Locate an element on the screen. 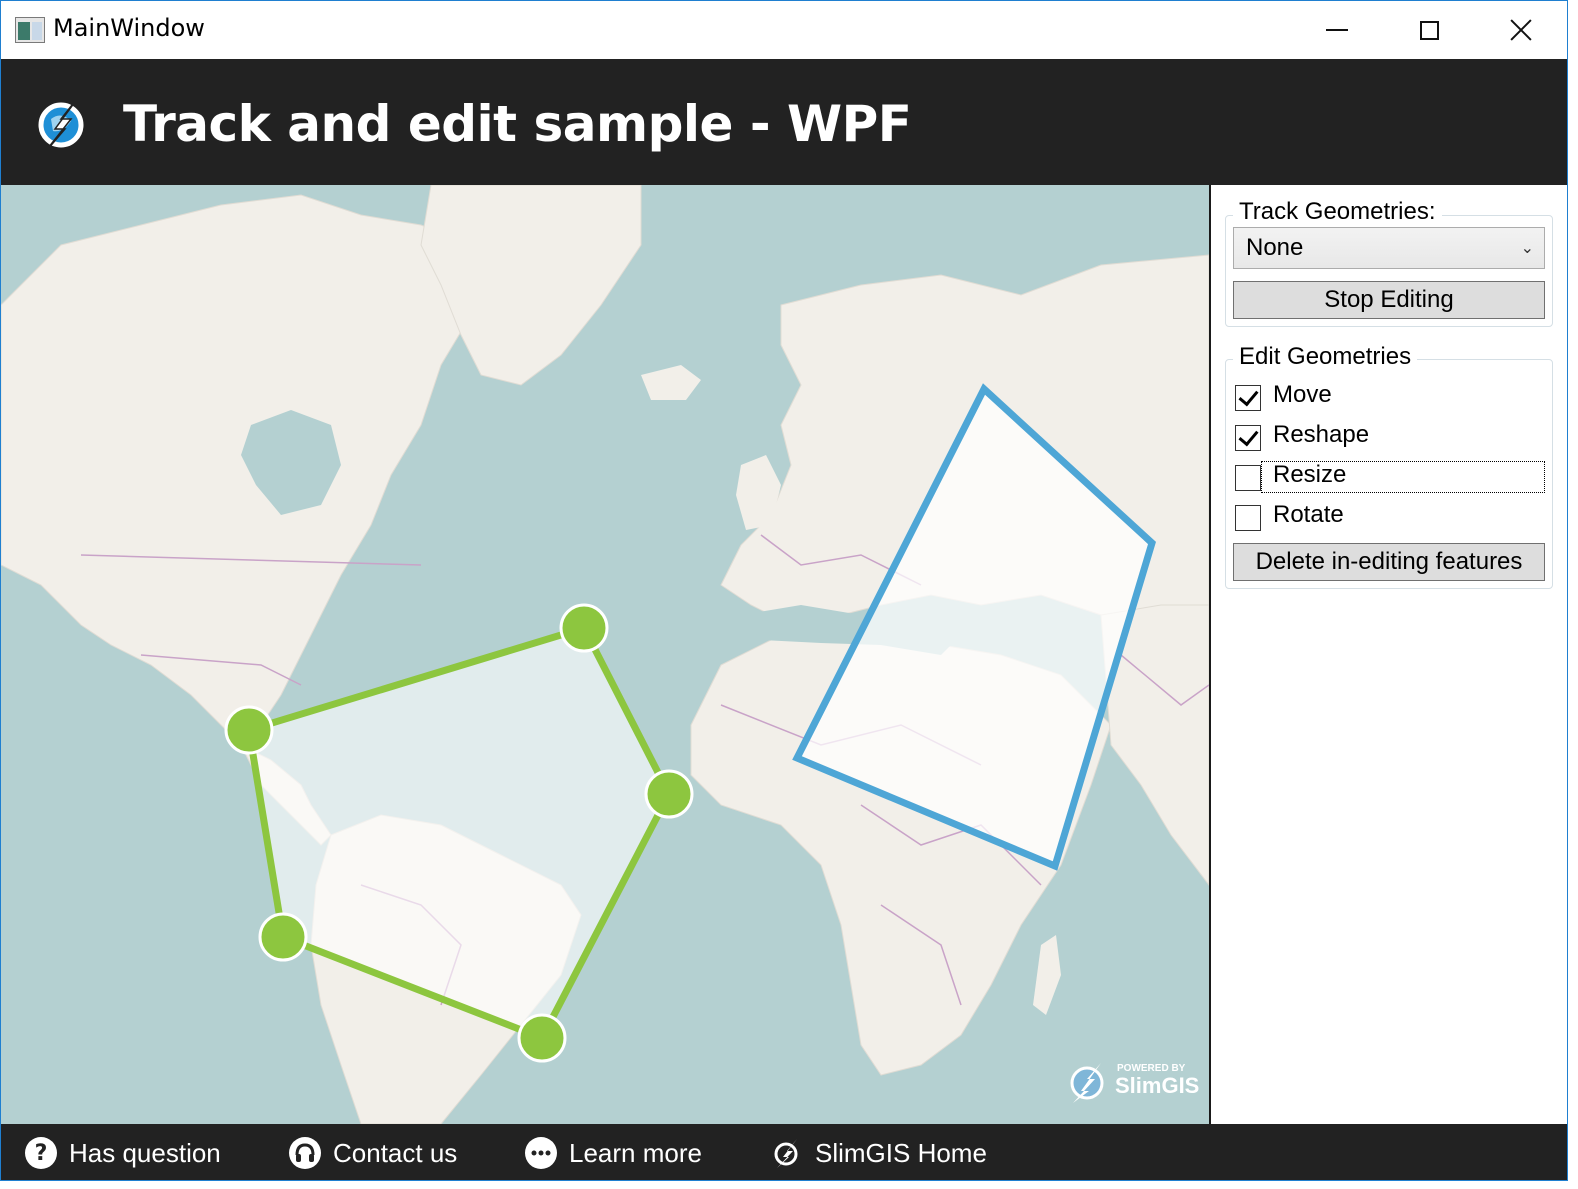 The width and height of the screenshot is (1578, 1189). close-button is located at coordinates (1521, 30).